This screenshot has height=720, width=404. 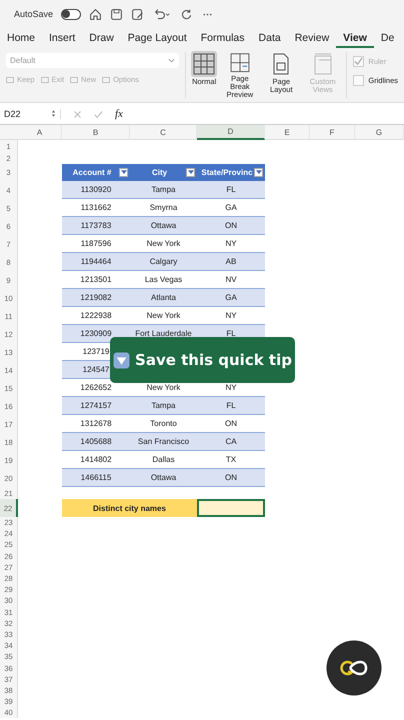 What do you see at coordinates (119, 114) in the screenshot?
I see `function-button: fx` at bounding box center [119, 114].